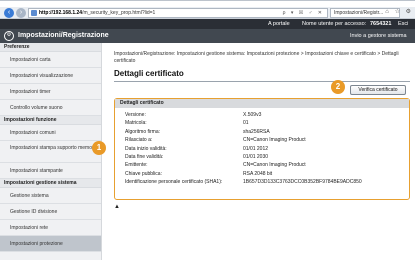 The height and width of the screenshot is (260, 415). What do you see at coordinates (262, 81) in the screenshot?
I see `title-divider` at bounding box center [262, 81].